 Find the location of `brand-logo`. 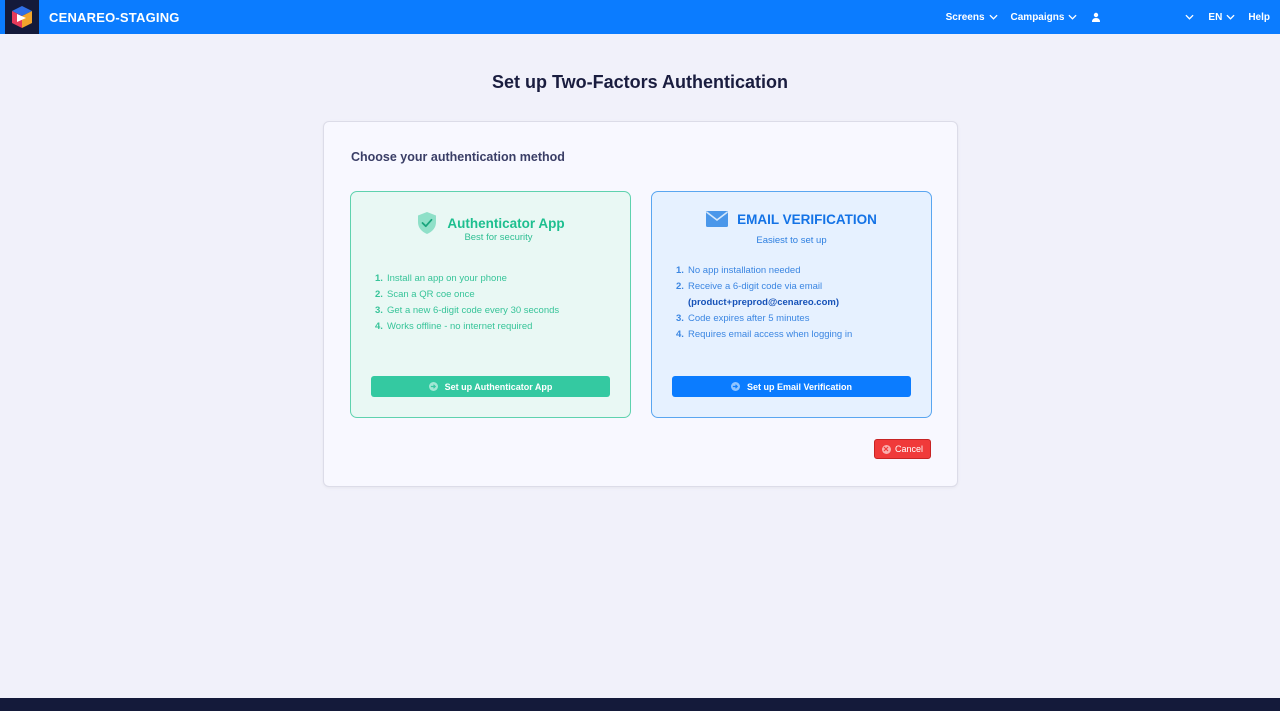

brand-logo is located at coordinates (22, 17).